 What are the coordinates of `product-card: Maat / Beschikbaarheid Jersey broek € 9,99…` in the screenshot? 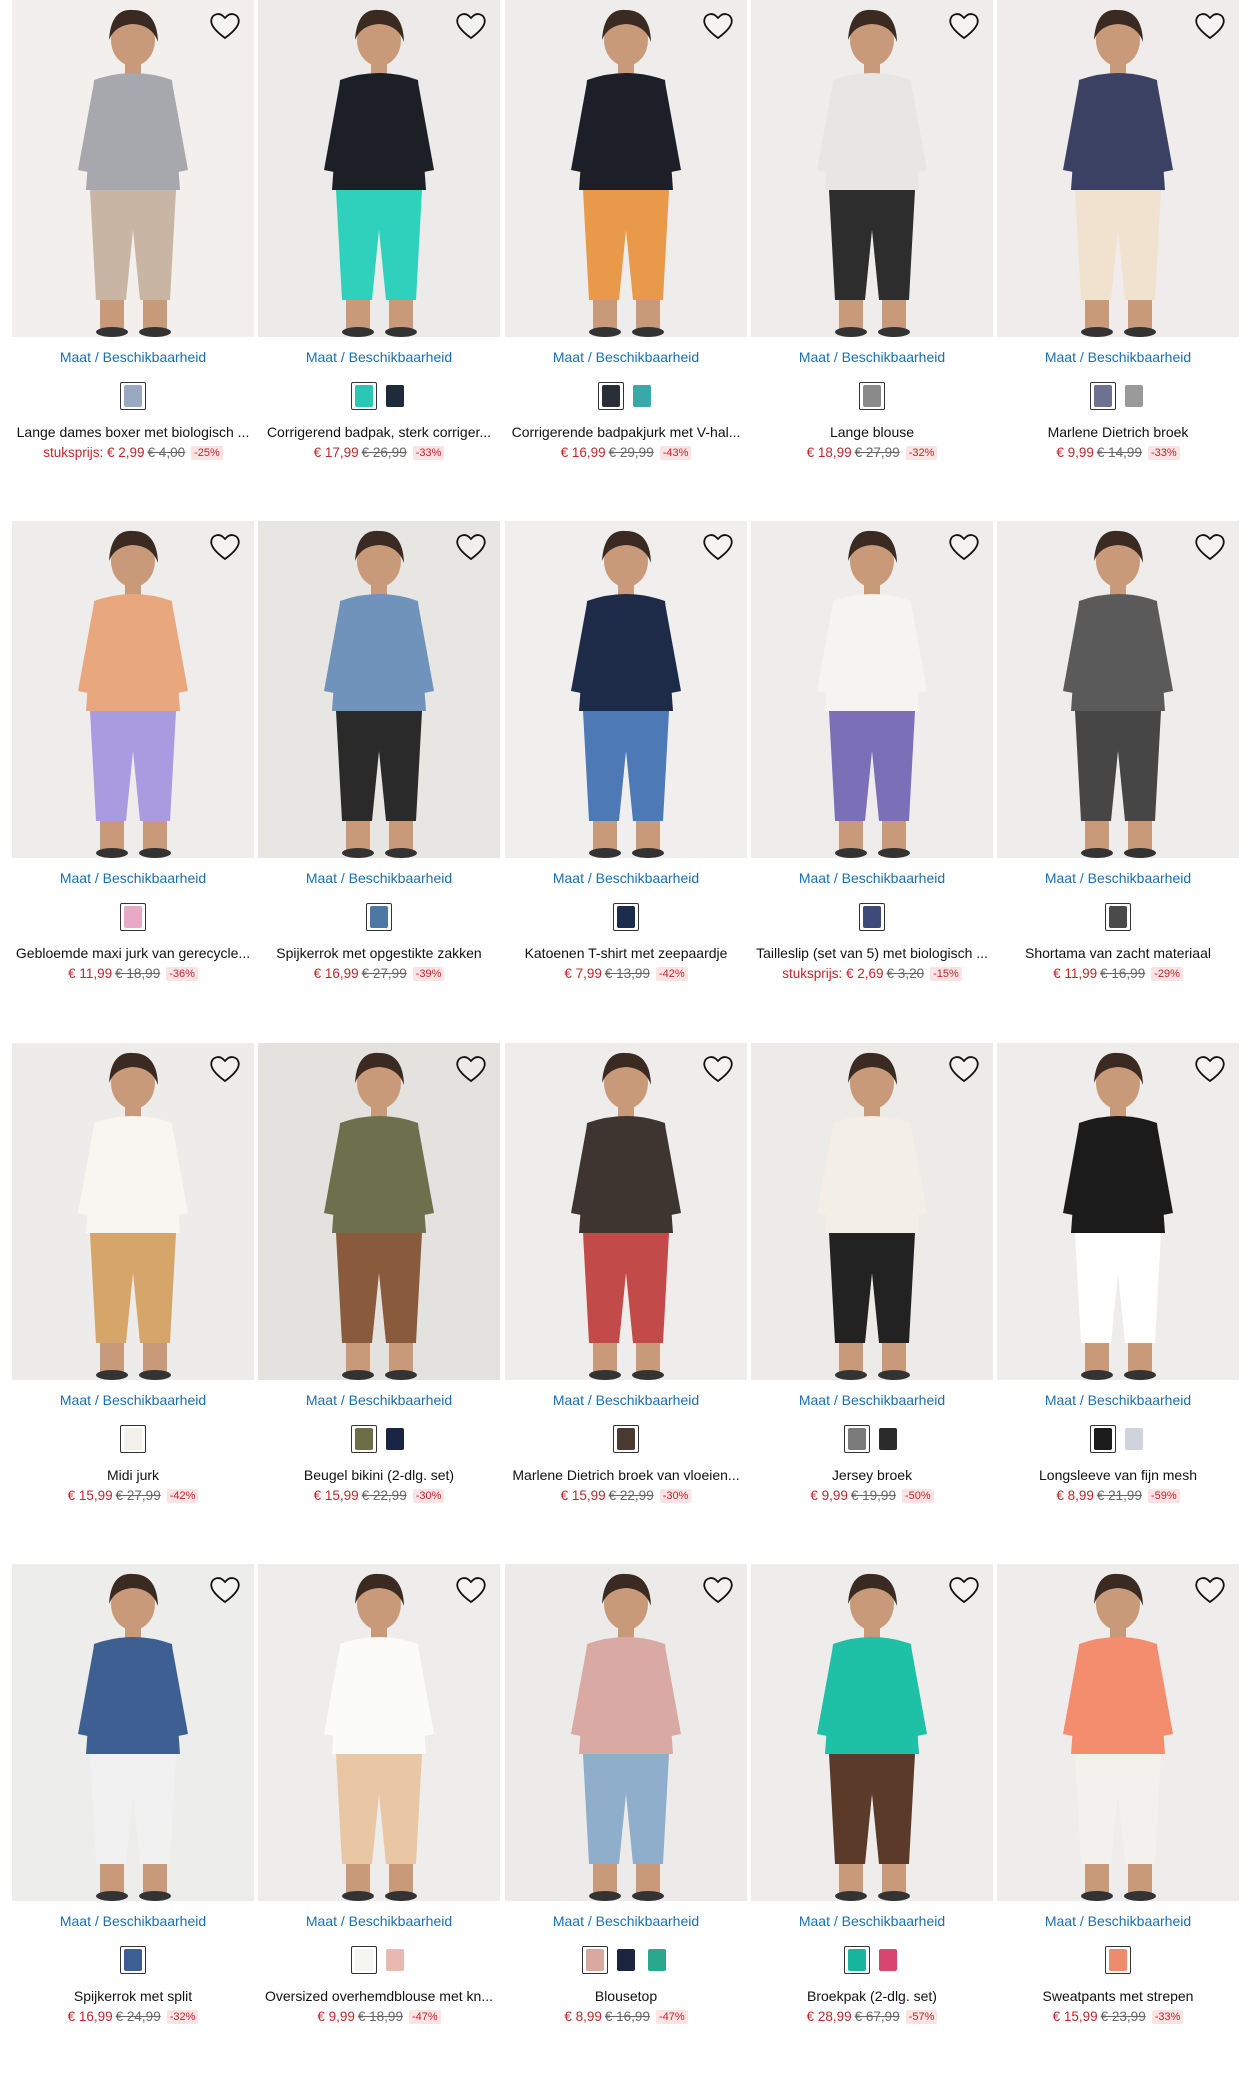 It's located at (872, 1278).